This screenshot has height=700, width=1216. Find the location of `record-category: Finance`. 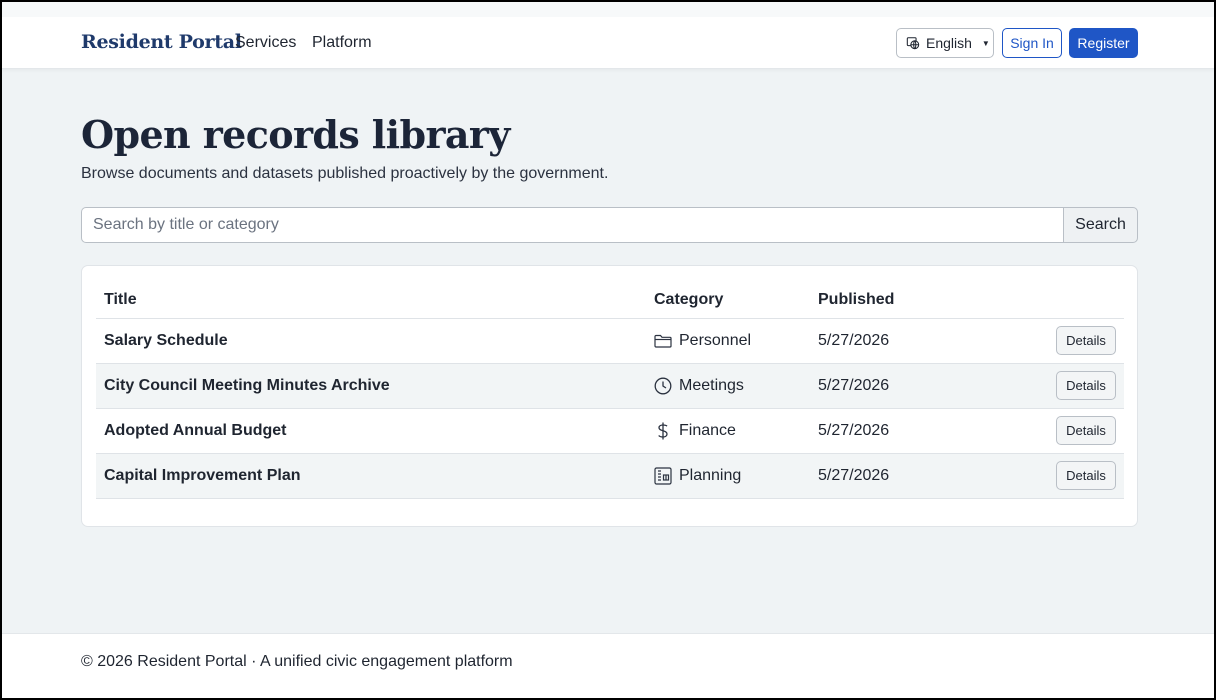

record-category: Finance is located at coordinates (728, 431).